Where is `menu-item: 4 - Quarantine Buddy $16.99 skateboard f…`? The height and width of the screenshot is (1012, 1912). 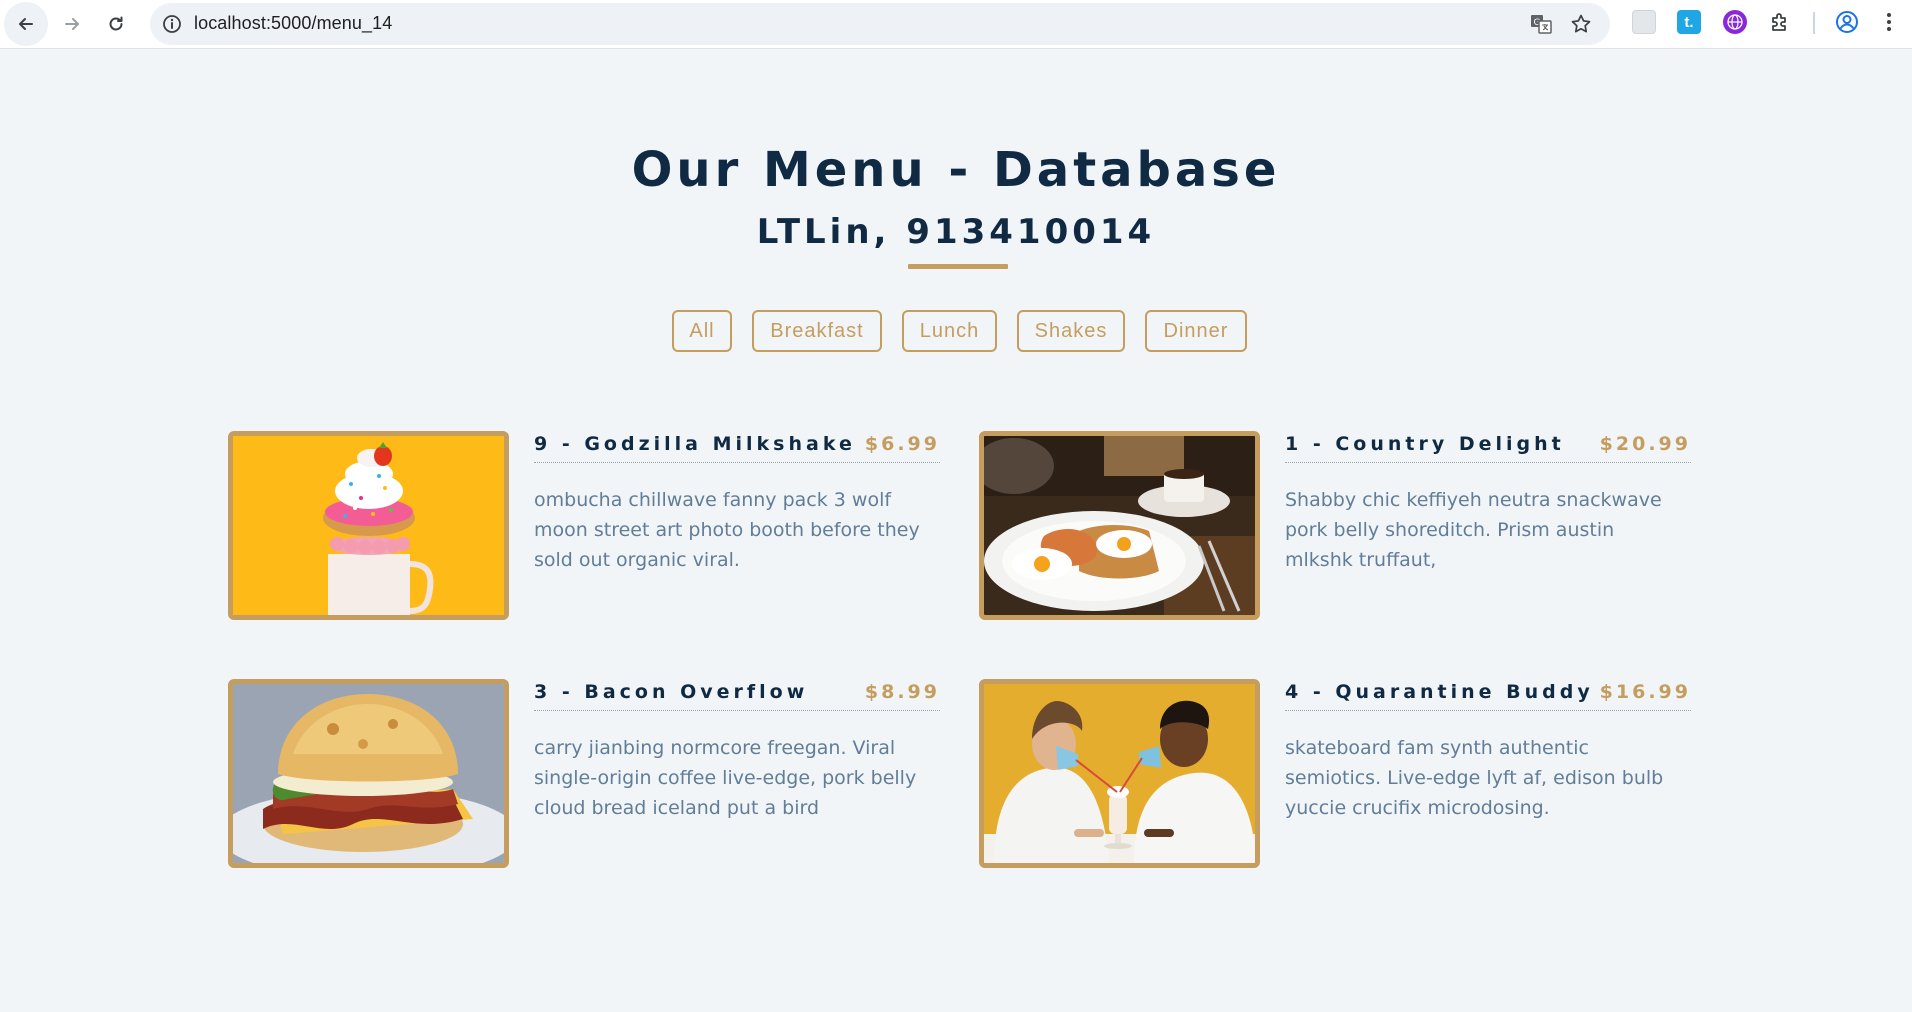
menu-item: 4 - Quarantine Buddy $16.99 skateboard f… is located at coordinates (1344, 774).